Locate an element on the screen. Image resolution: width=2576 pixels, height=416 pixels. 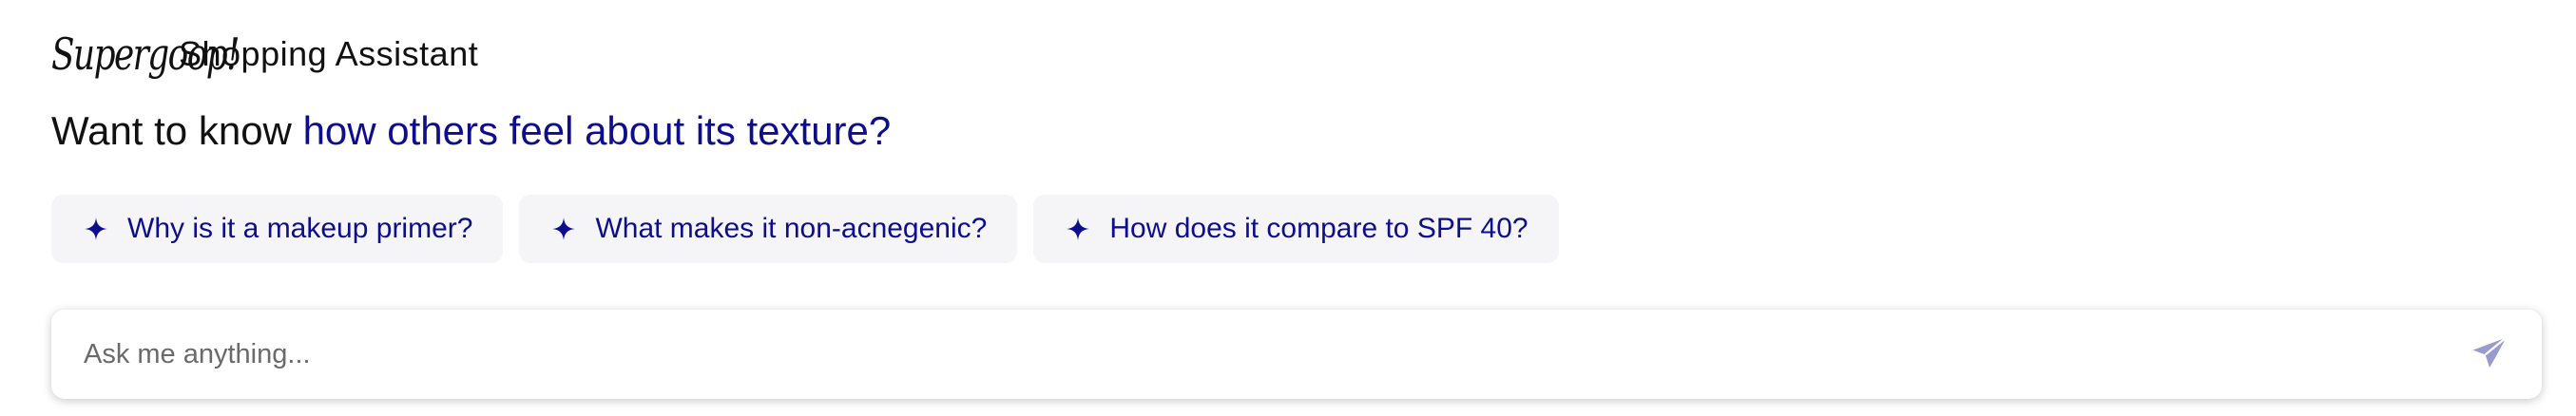
suggestion-chip-non-acnegenic: What makes it non-acnegenic? is located at coordinates (768, 229).